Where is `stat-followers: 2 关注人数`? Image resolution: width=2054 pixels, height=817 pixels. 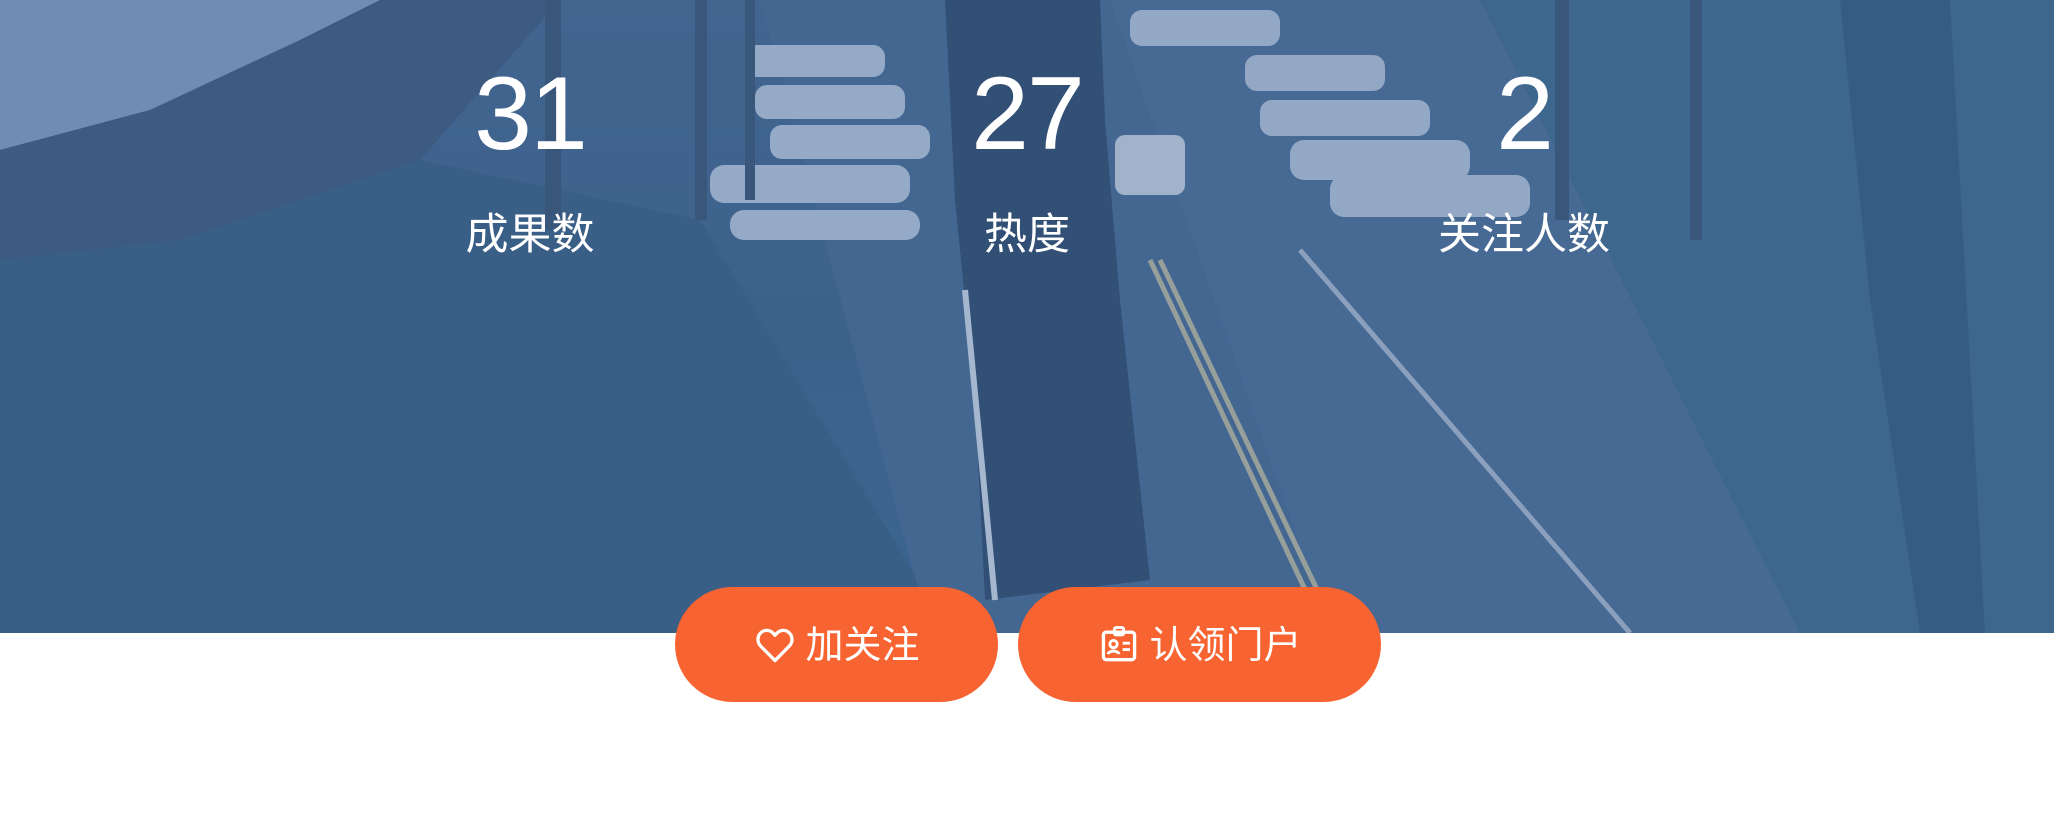
stat-followers: 2 关注人数 is located at coordinates (1524, 159).